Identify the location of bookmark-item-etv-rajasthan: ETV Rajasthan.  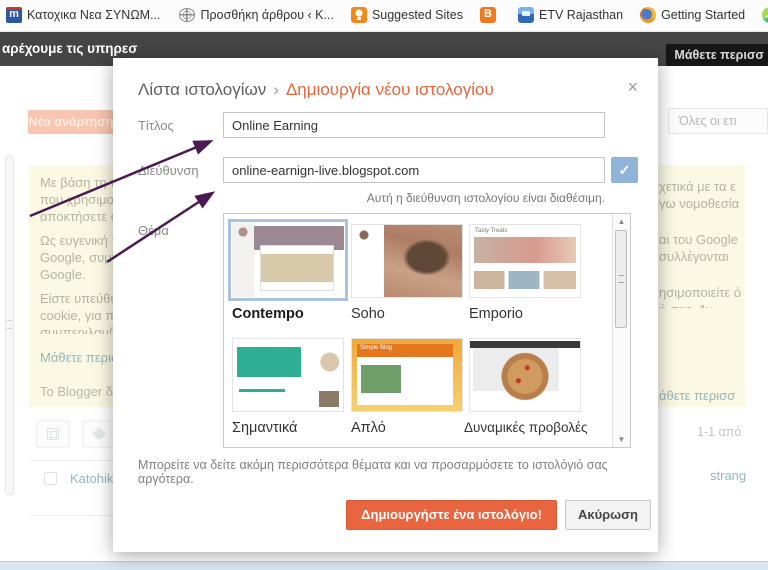
(570, 15).